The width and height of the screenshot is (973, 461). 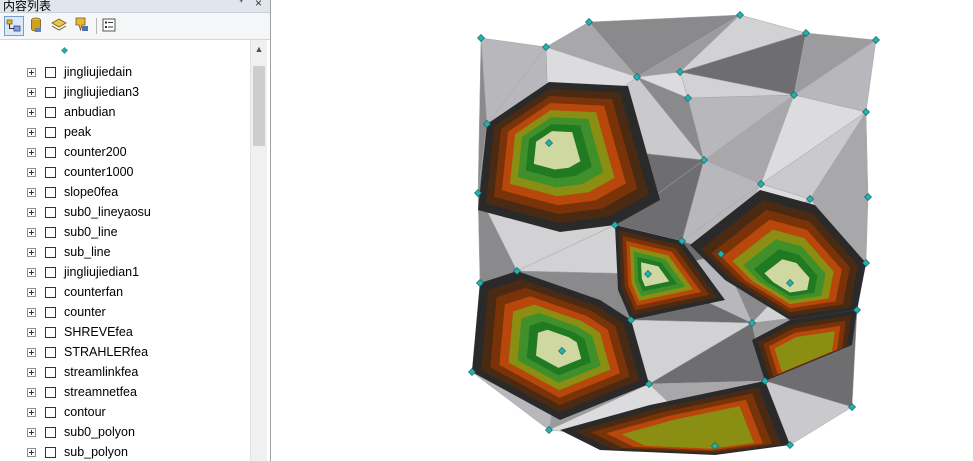 I want to click on layer-item: sub0_line, so click(x=125, y=232).